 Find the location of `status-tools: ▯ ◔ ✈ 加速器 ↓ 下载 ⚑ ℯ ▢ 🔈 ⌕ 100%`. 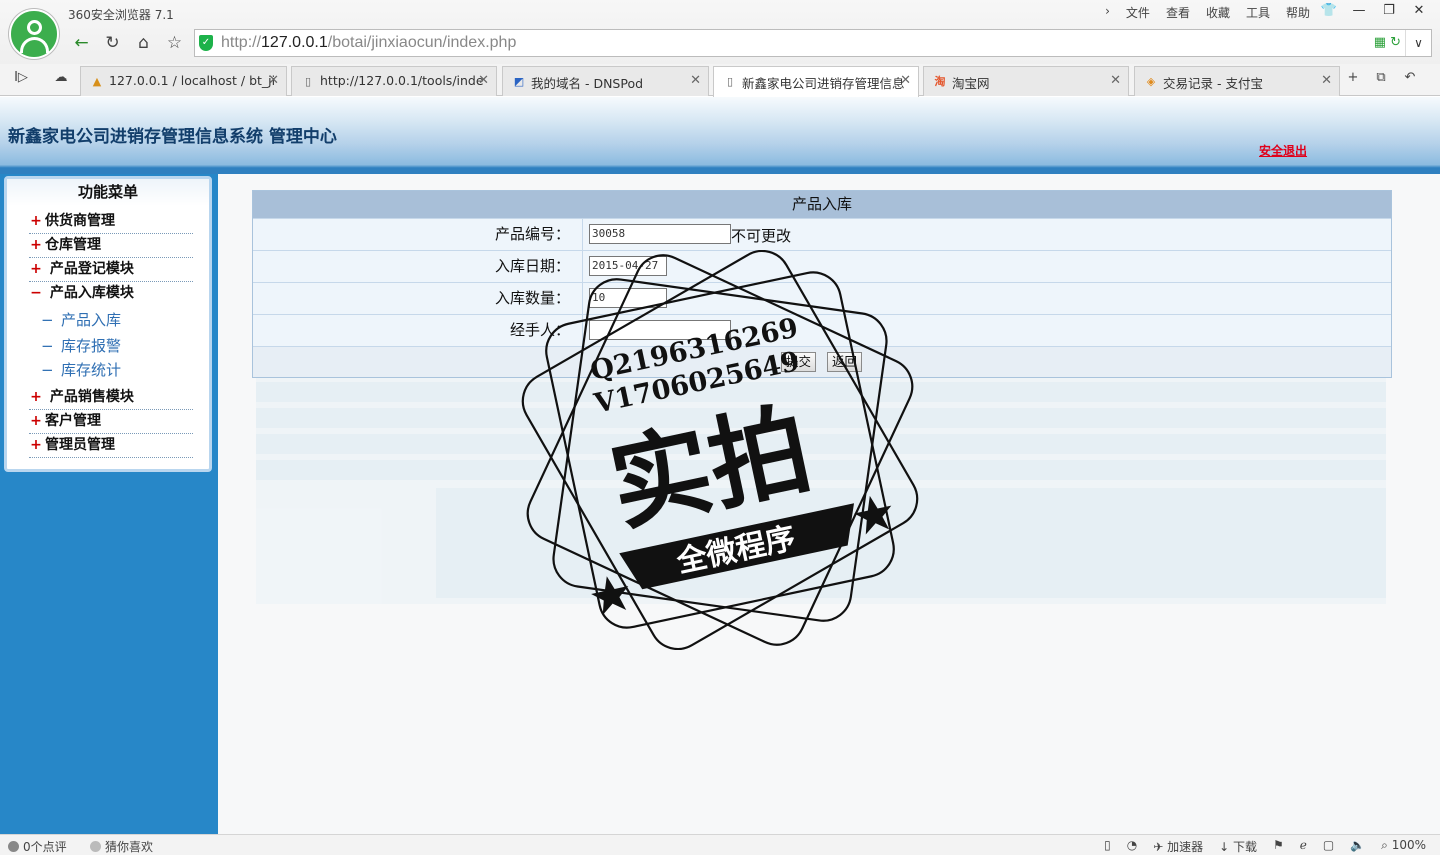

status-tools: ▯ ◔ ✈ 加速器 ↓ 下载 ⚑ ℯ ▢ 🔈 ⌕ 100% is located at coordinates (1265, 846).